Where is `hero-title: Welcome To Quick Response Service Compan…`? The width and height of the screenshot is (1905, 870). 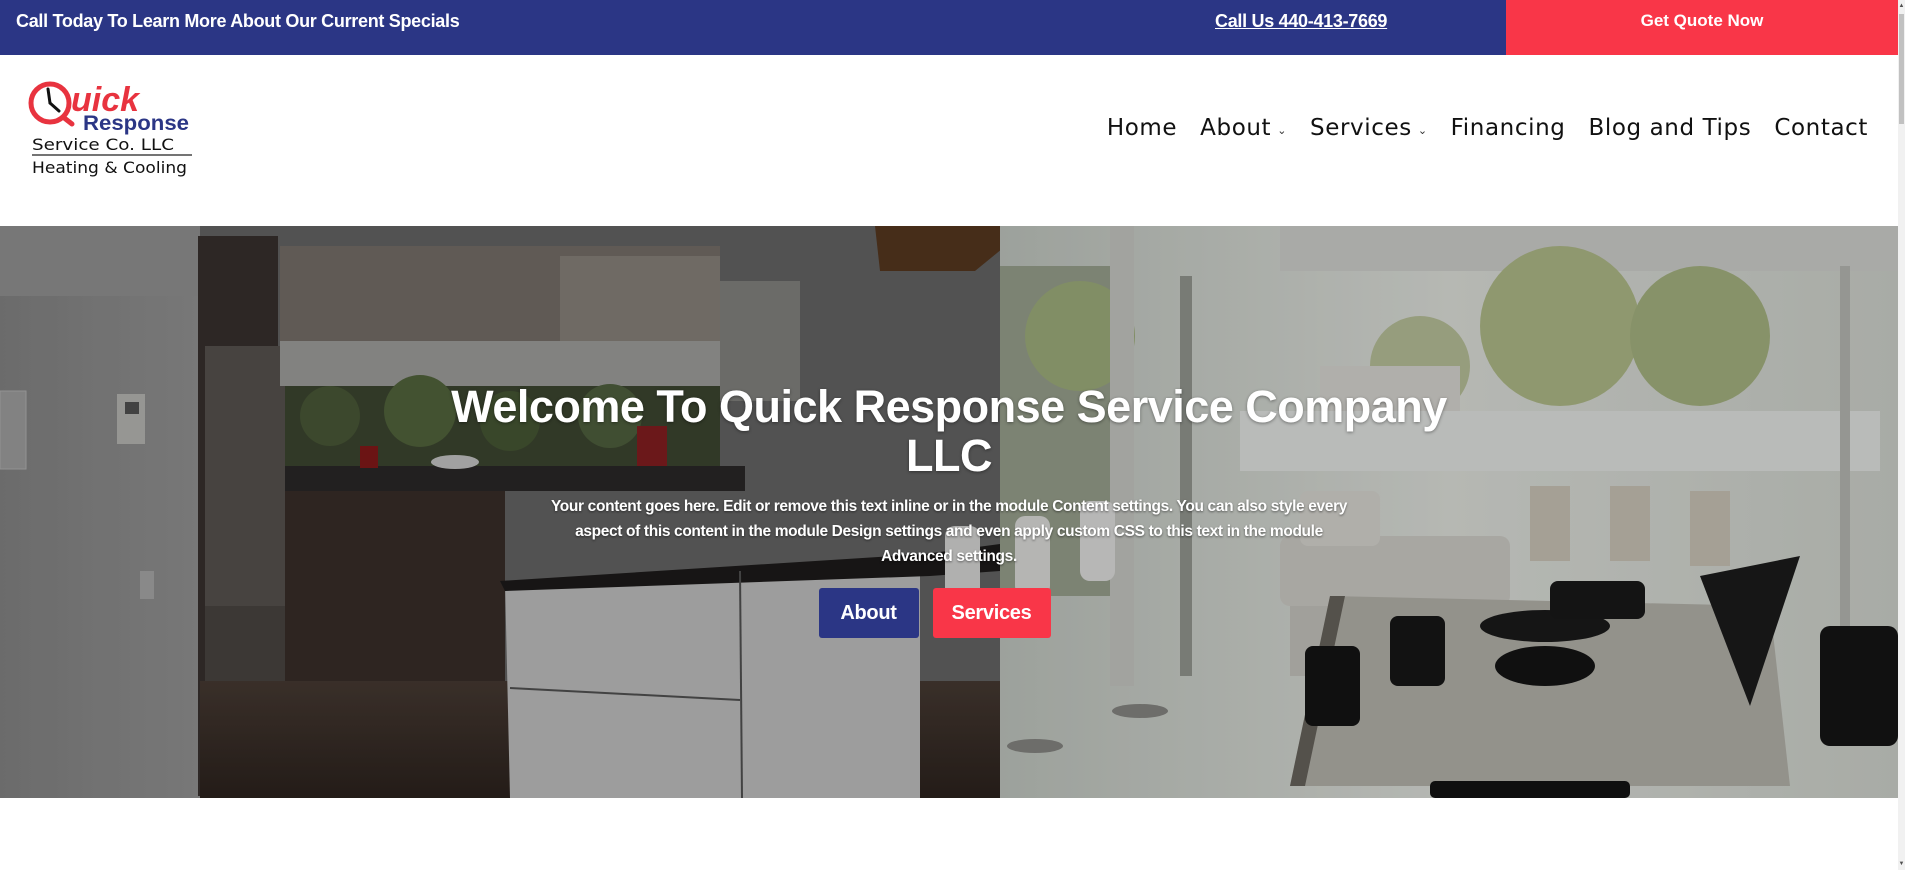 hero-title: Welcome To Quick Response Service Compan… is located at coordinates (949, 431).